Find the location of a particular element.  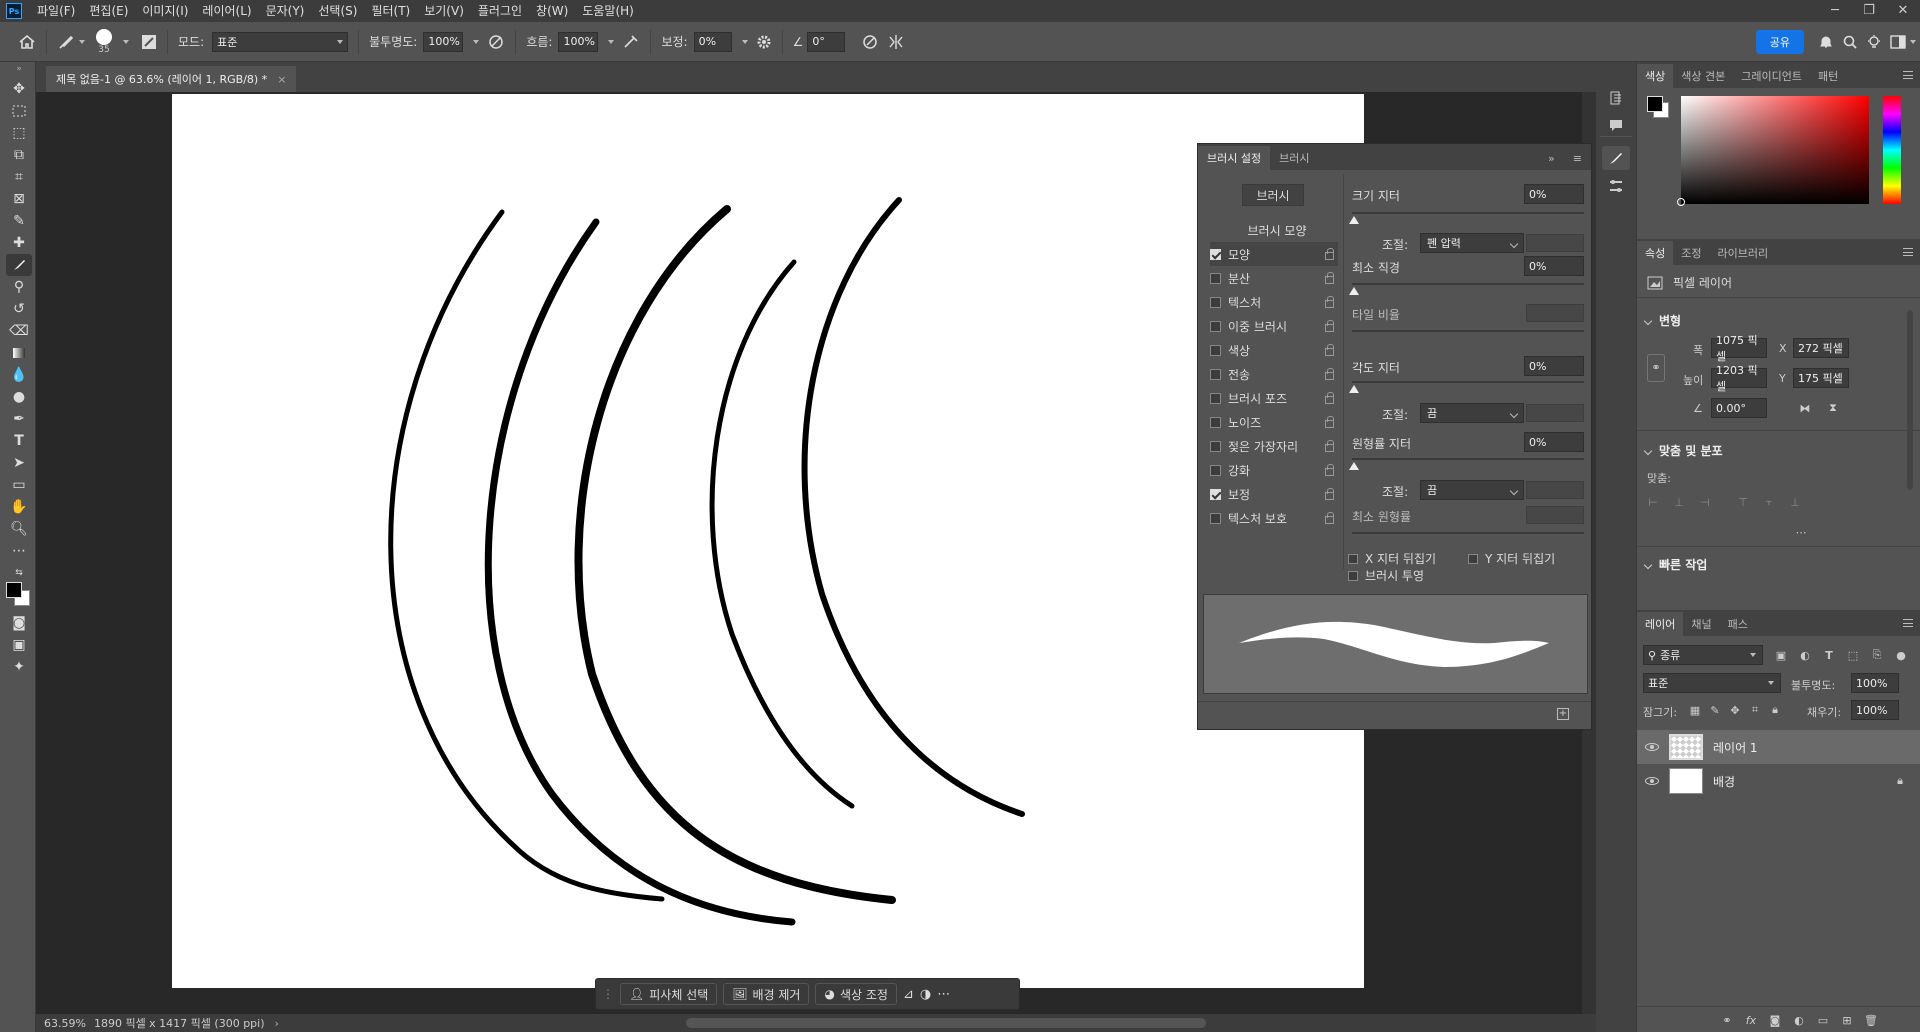

drag-handle-icon: ⋮ is located at coordinates (608, 994).